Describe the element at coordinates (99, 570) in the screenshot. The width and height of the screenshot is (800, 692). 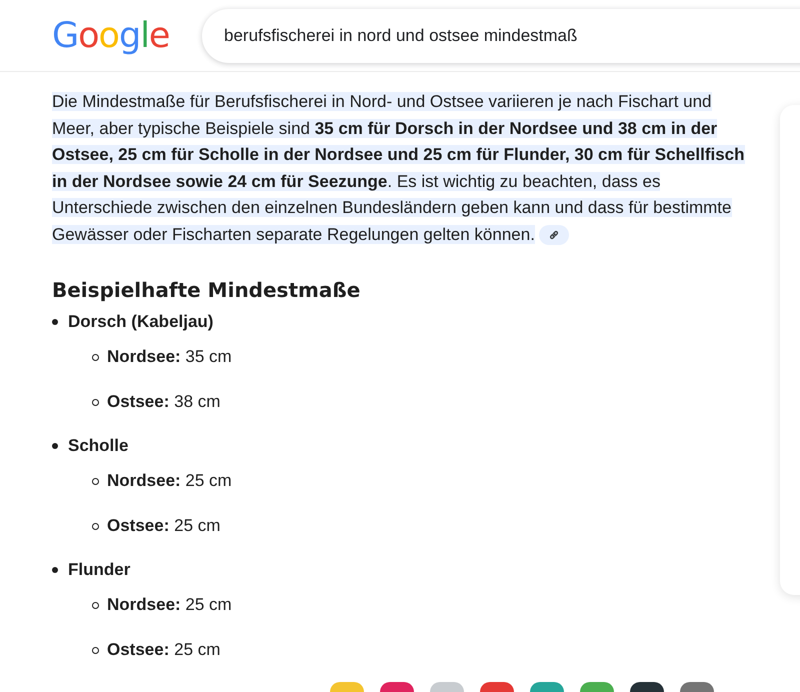
I see `fish-name: Flunder` at that location.